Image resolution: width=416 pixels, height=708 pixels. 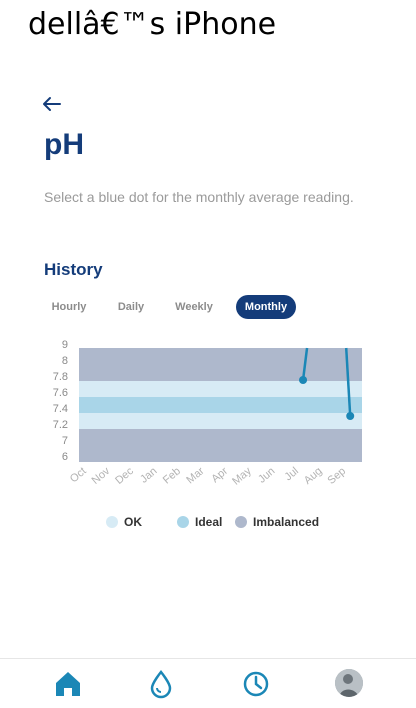 What do you see at coordinates (148, 475) in the screenshot?
I see `x-tick-label: Jan` at bounding box center [148, 475].